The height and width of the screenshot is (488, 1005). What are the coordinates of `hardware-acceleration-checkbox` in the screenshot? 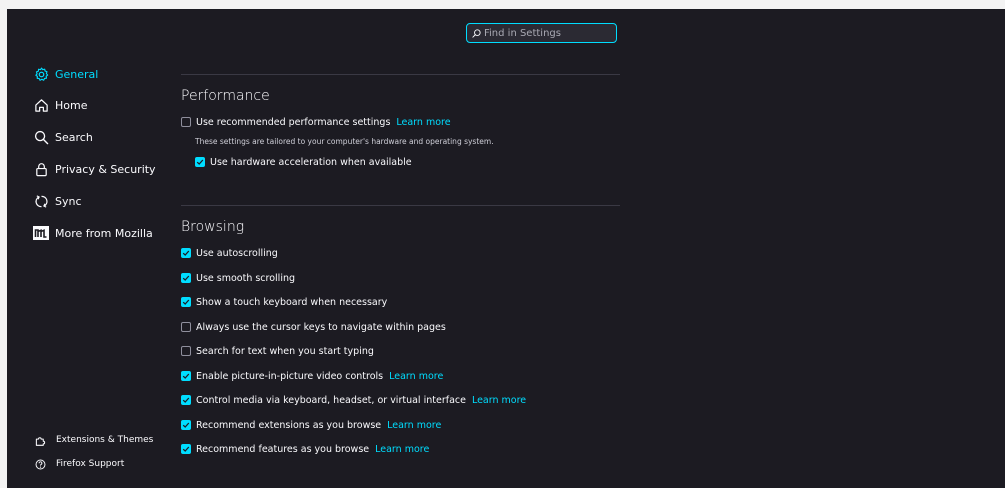 It's located at (200, 162).